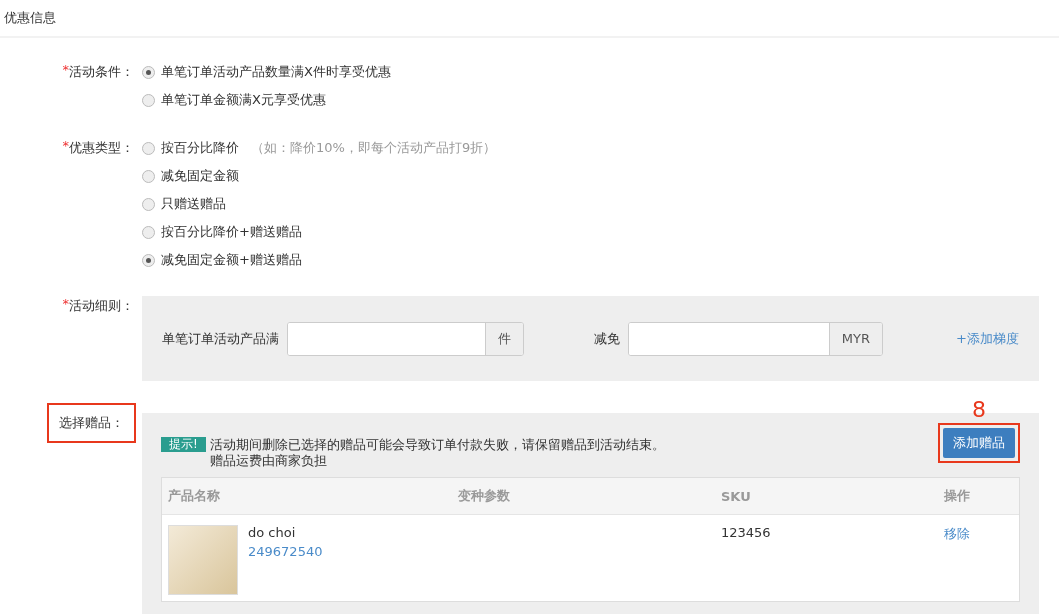 The height and width of the screenshot is (614, 1059). What do you see at coordinates (193, 204) in the screenshot?
I see `option-label: 只赠送赠品` at bounding box center [193, 204].